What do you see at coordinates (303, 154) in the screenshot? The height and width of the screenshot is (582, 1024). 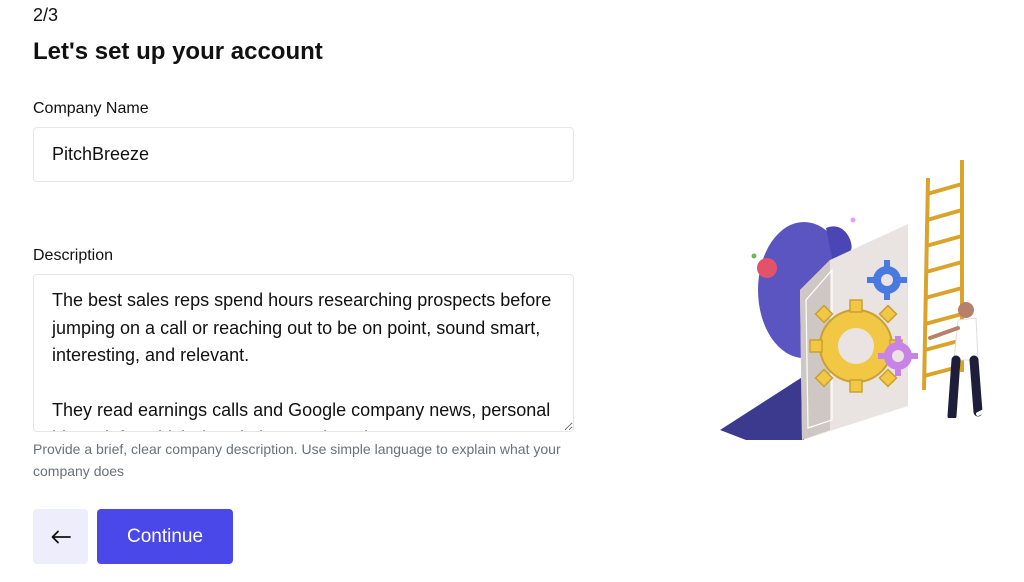 I see `company-name-input` at bounding box center [303, 154].